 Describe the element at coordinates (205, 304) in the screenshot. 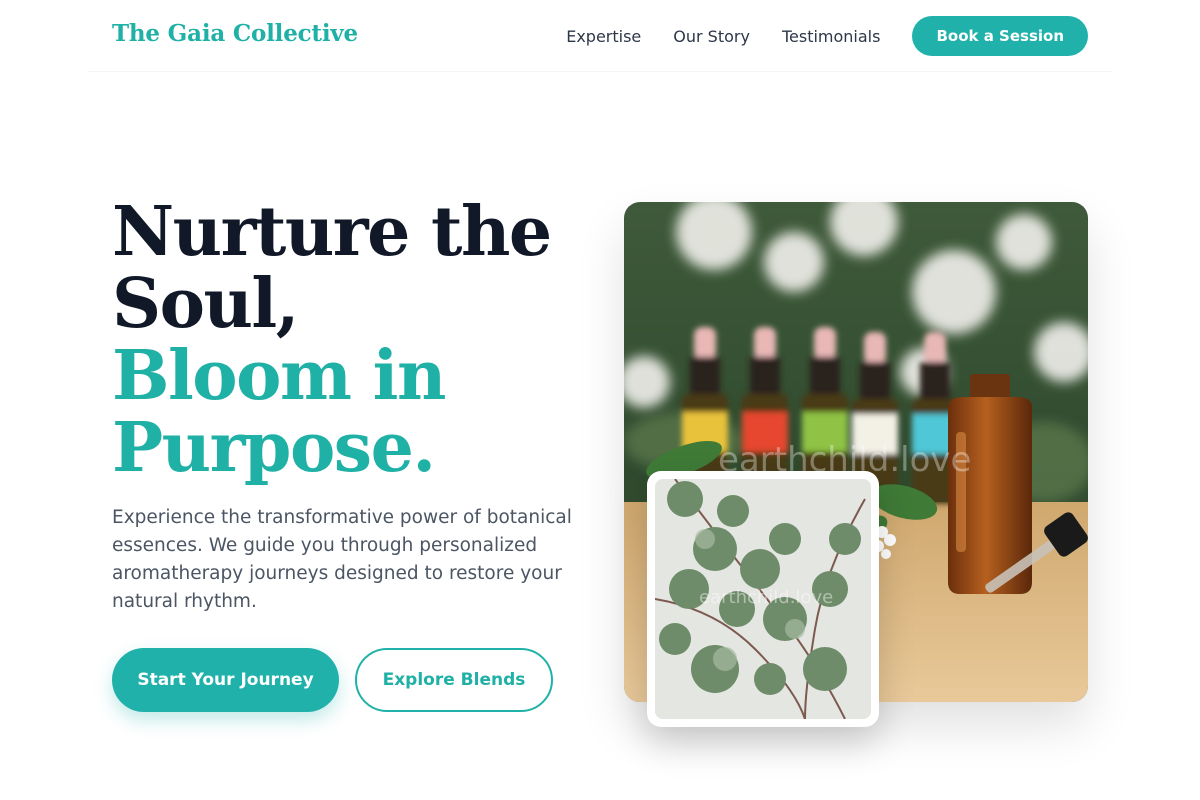

I see `hero-title-line-2: Soul,` at that location.